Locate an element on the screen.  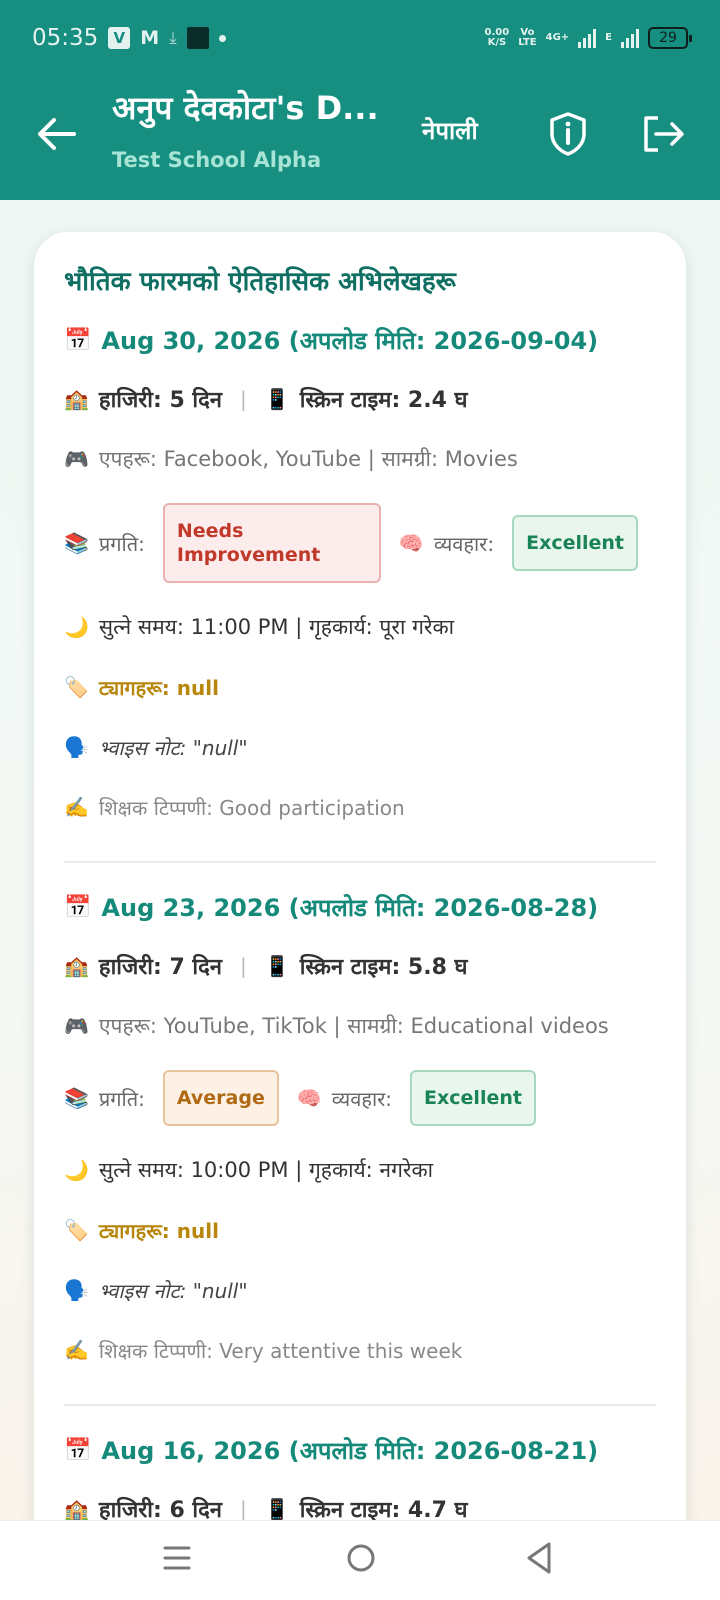
volte-indicator: Vo LTE is located at coordinates (527, 37).